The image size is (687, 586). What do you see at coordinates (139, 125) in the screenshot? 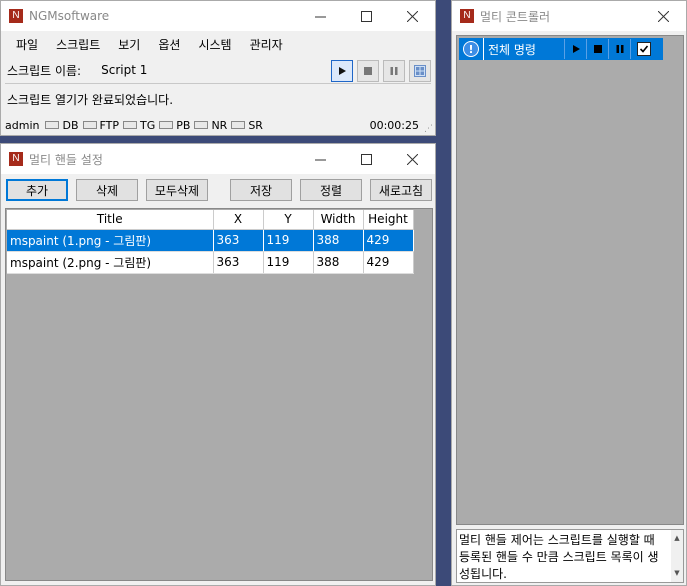
I see `indicator-tg: TG` at bounding box center [139, 125].